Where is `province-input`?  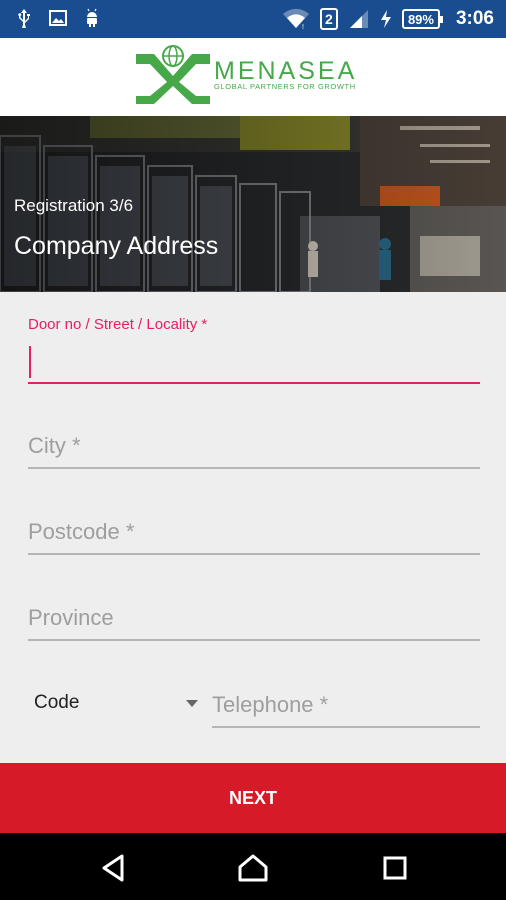 province-input is located at coordinates (254, 618).